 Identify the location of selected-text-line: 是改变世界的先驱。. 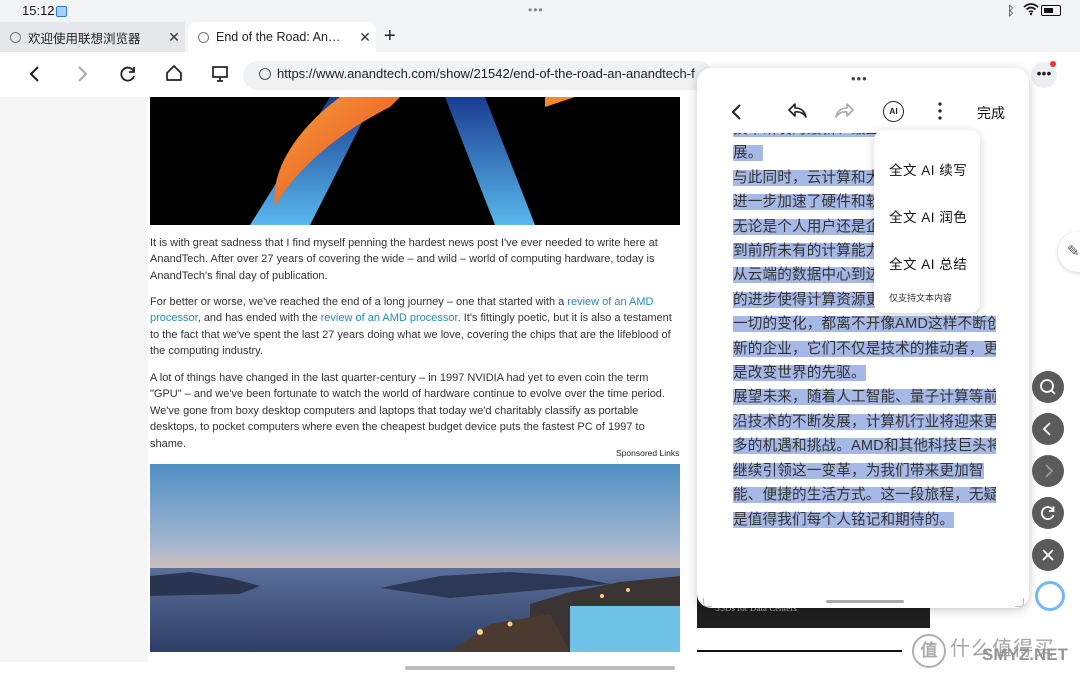
(864, 373).